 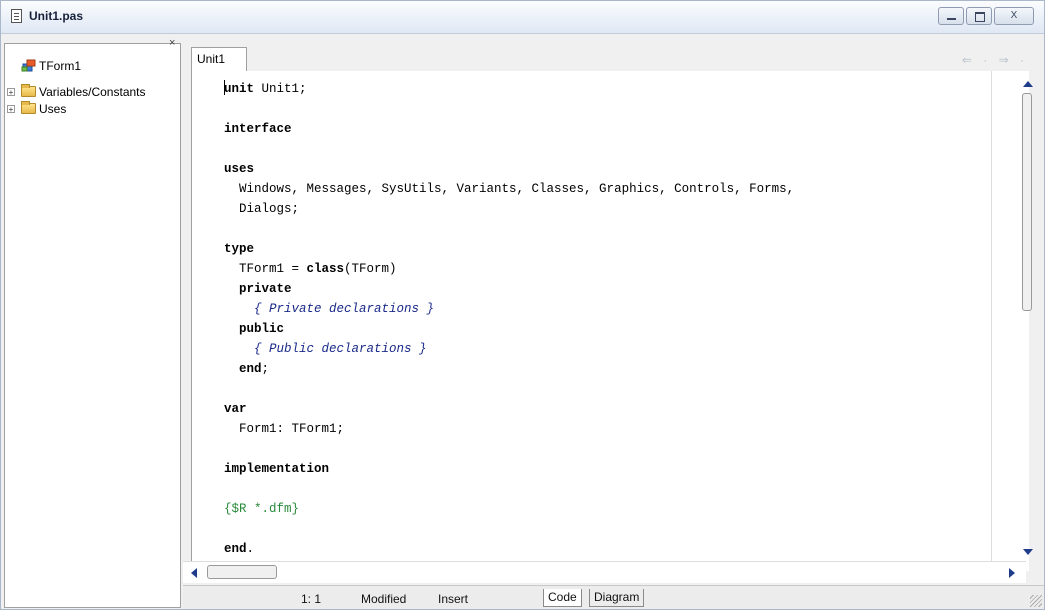 I want to click on code-line: public, so click(x=509, y=329).